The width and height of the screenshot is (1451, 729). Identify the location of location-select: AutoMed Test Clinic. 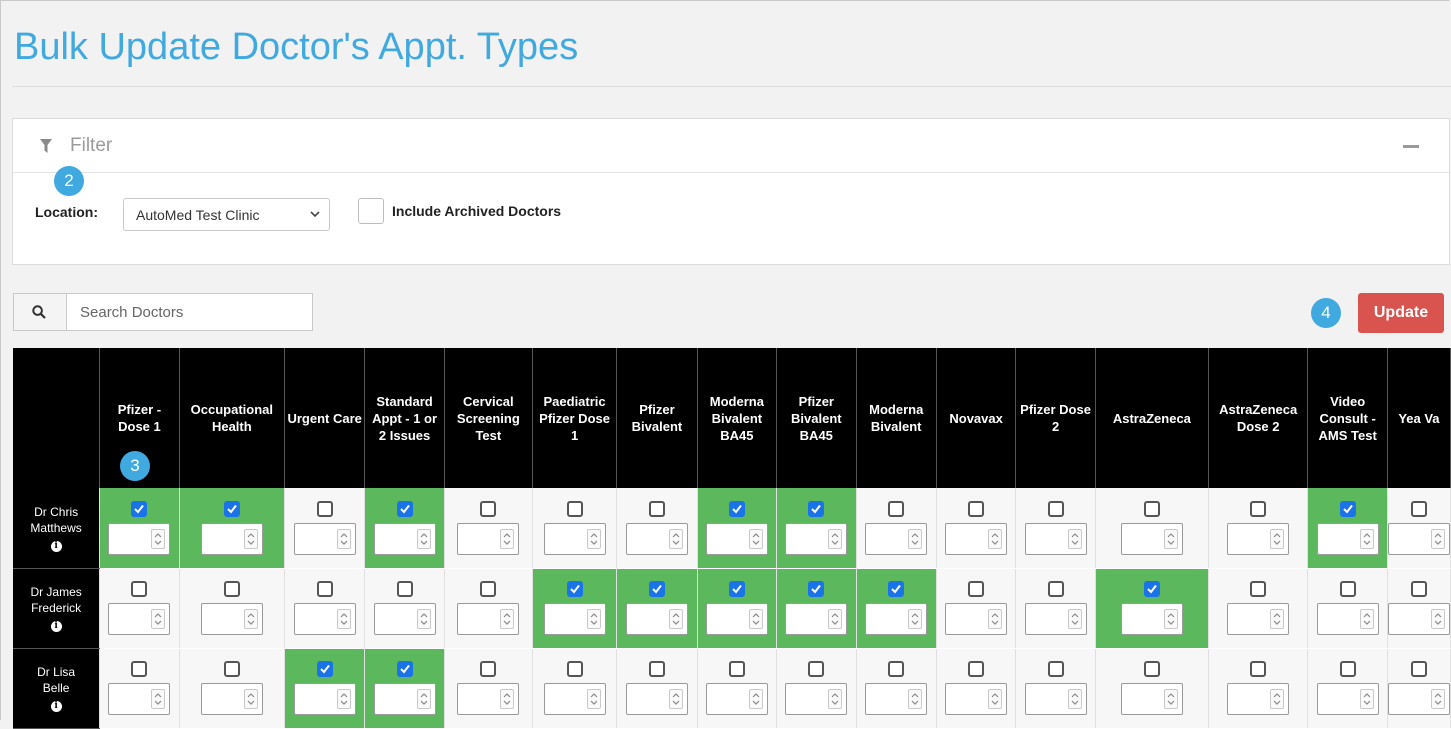
(226, 214).